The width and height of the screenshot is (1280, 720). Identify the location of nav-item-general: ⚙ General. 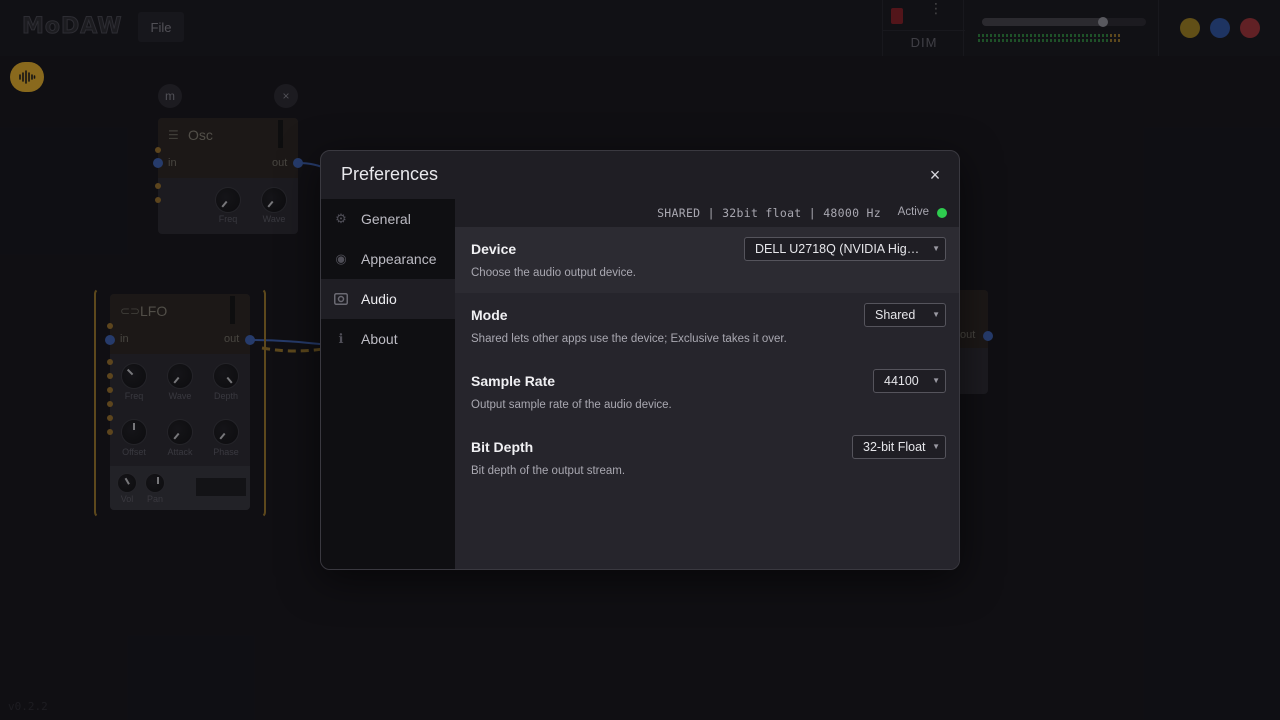
(388, 219).